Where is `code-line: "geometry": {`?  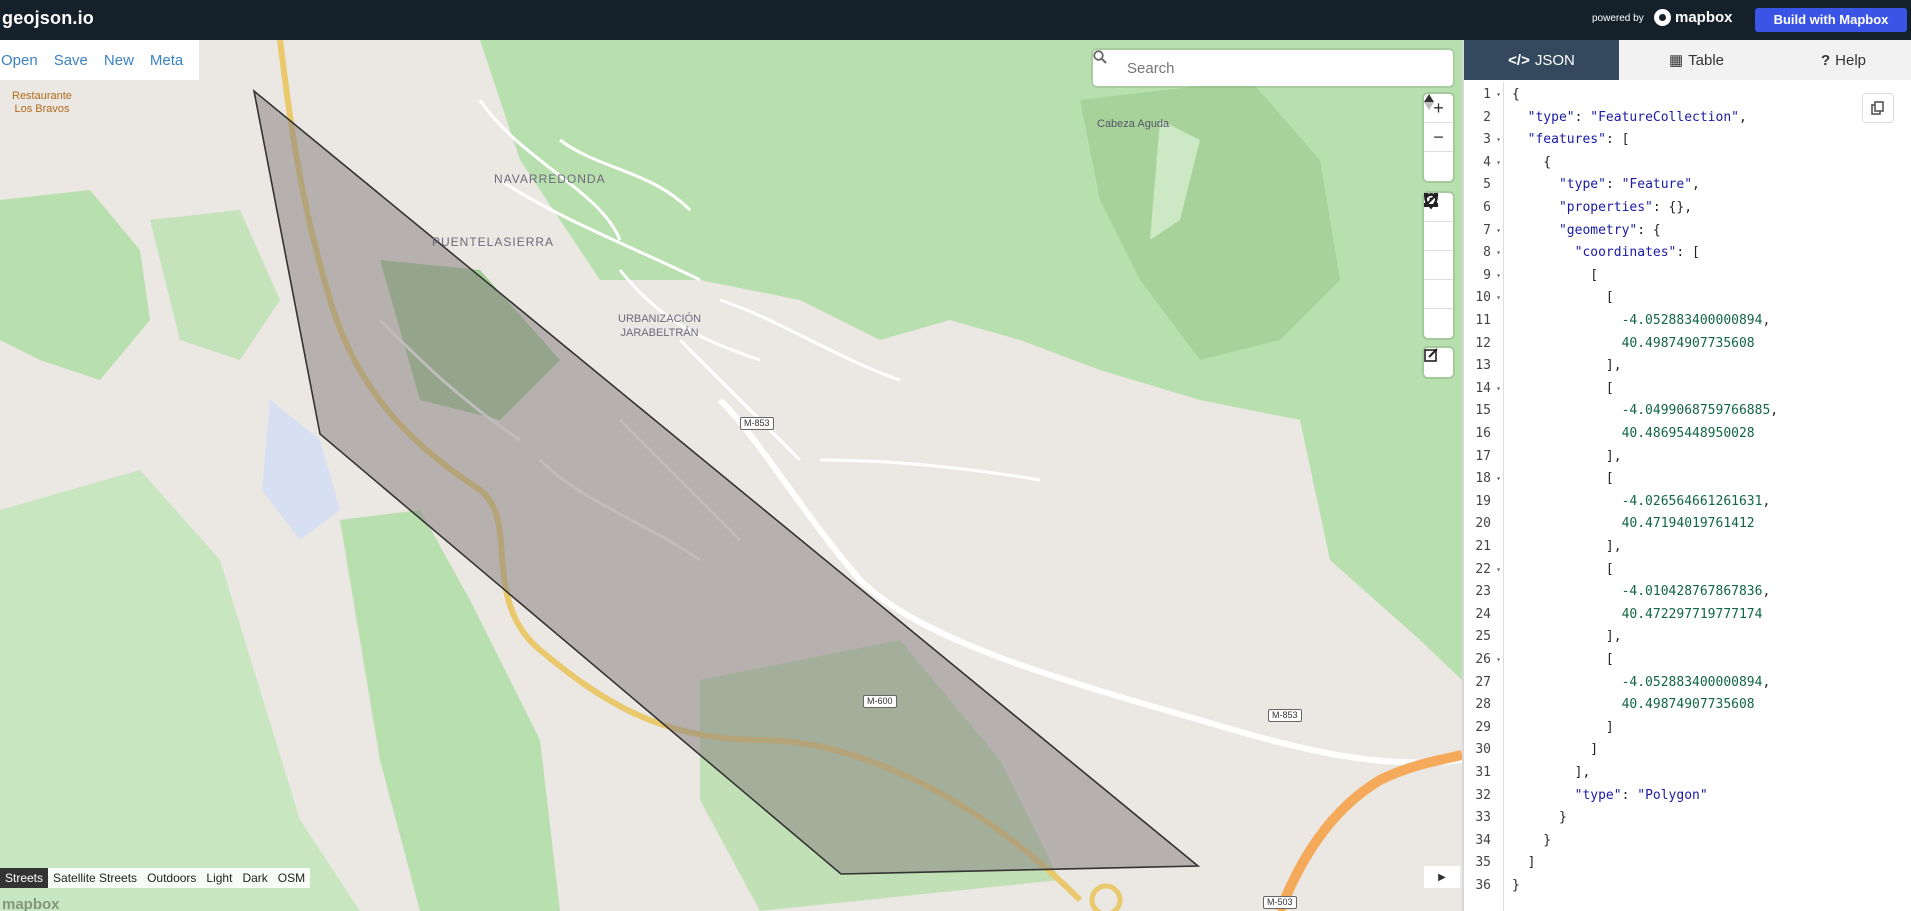
code-line: "geometry": { is located at coordinates (1586, 231).